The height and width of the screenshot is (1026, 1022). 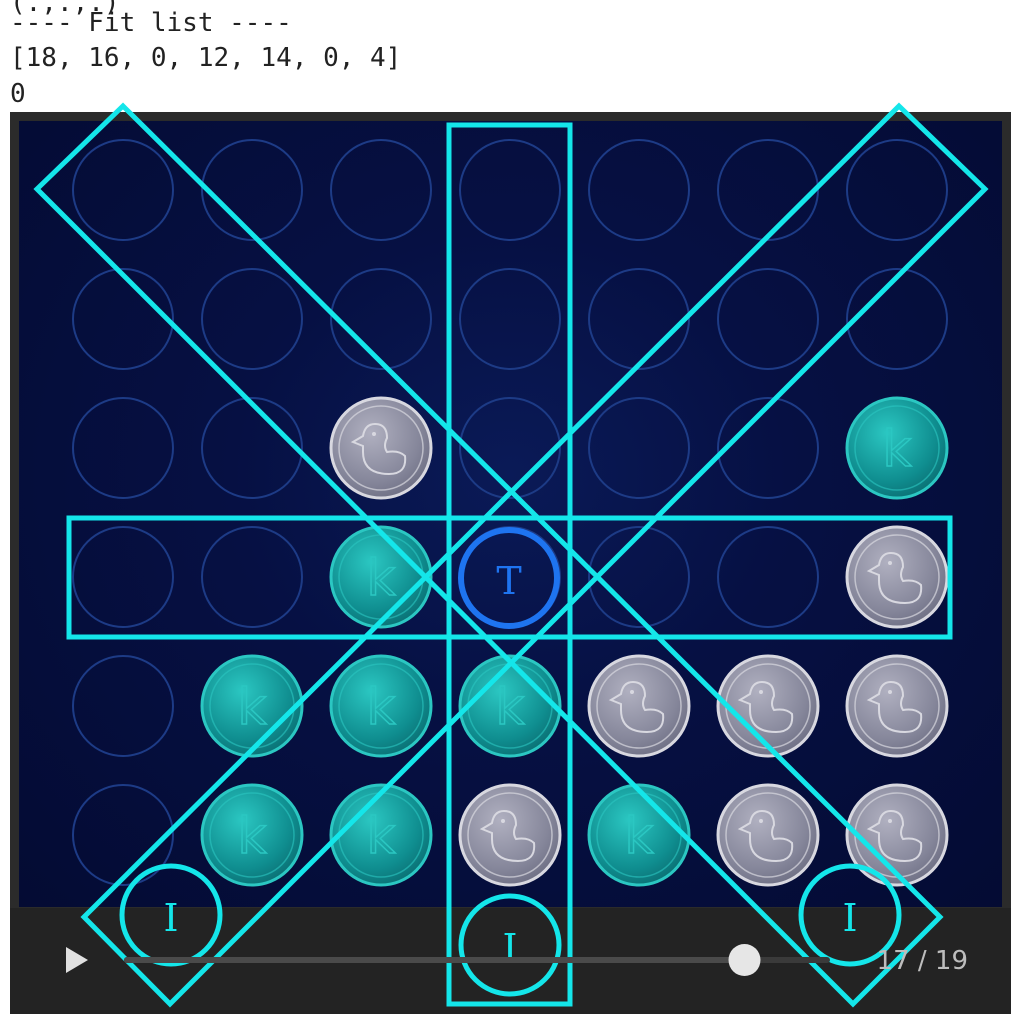 I want to click on progress-slider-thumb, so click(x=744, y=960).